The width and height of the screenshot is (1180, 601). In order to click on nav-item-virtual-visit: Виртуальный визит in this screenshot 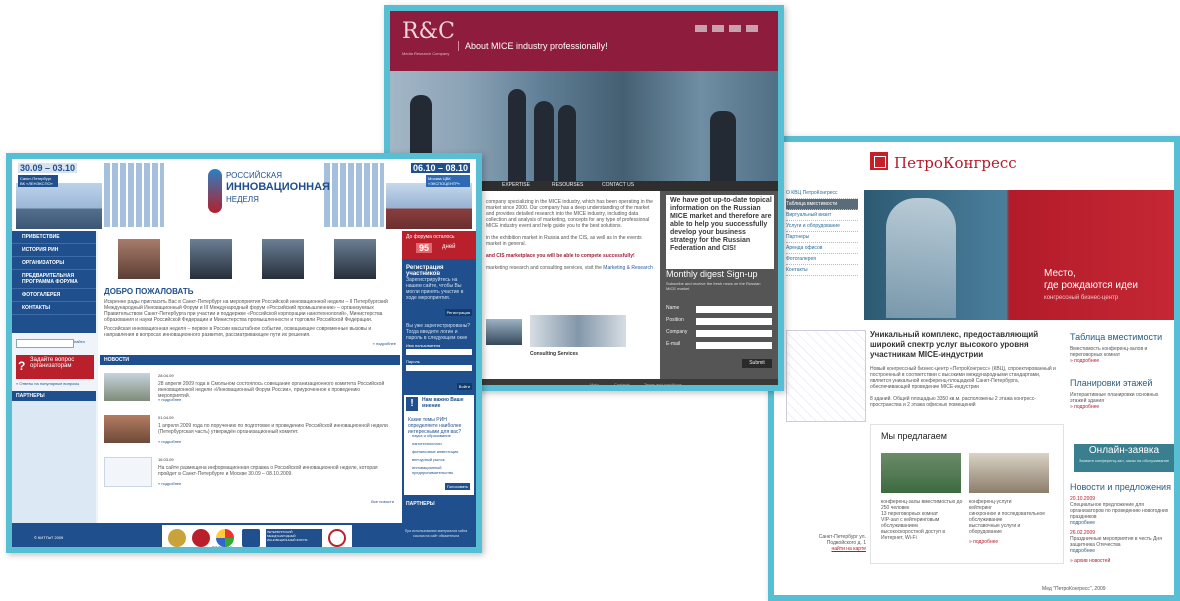, I will do `click(822, 215)`.